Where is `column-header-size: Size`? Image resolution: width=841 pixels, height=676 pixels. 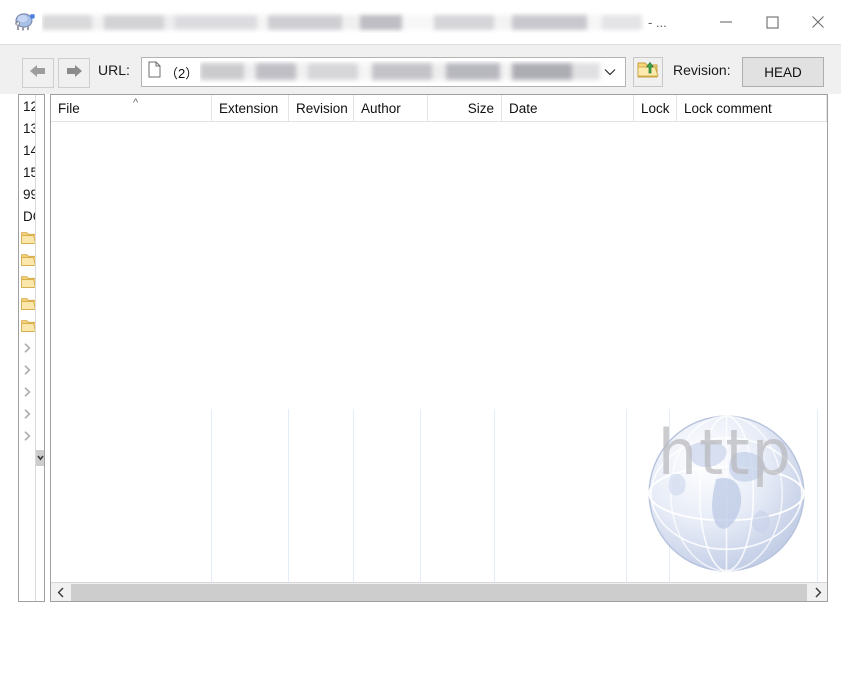 column-header-size: Size is located at coordinates (465, 108).